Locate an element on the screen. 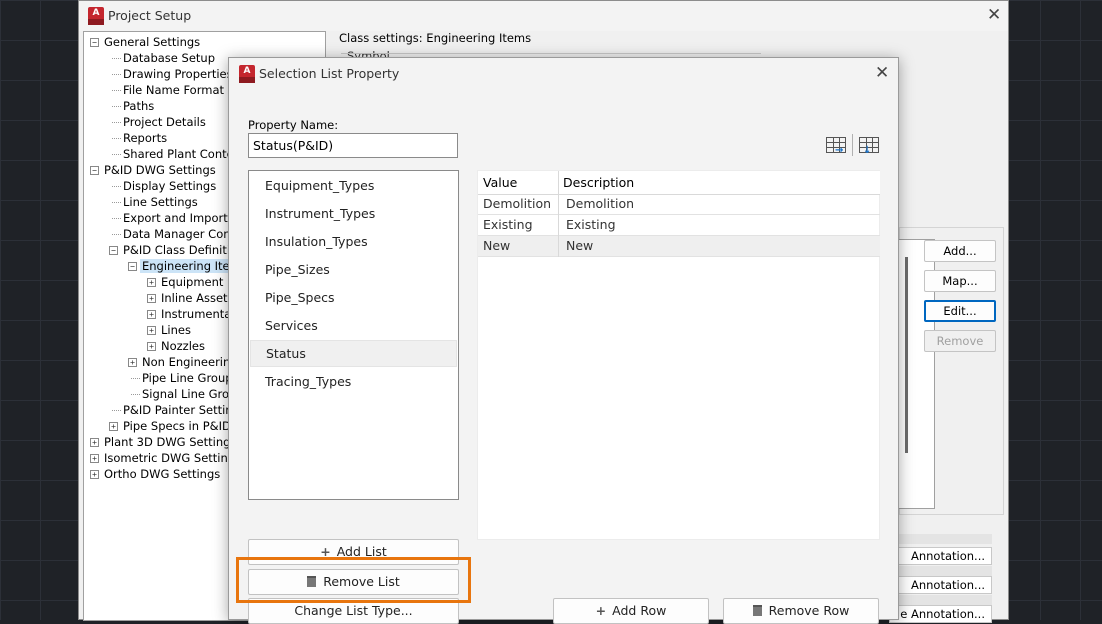 The image size is (1102, 624). tree-item: Line Settings is located at coordinates (160, 202).